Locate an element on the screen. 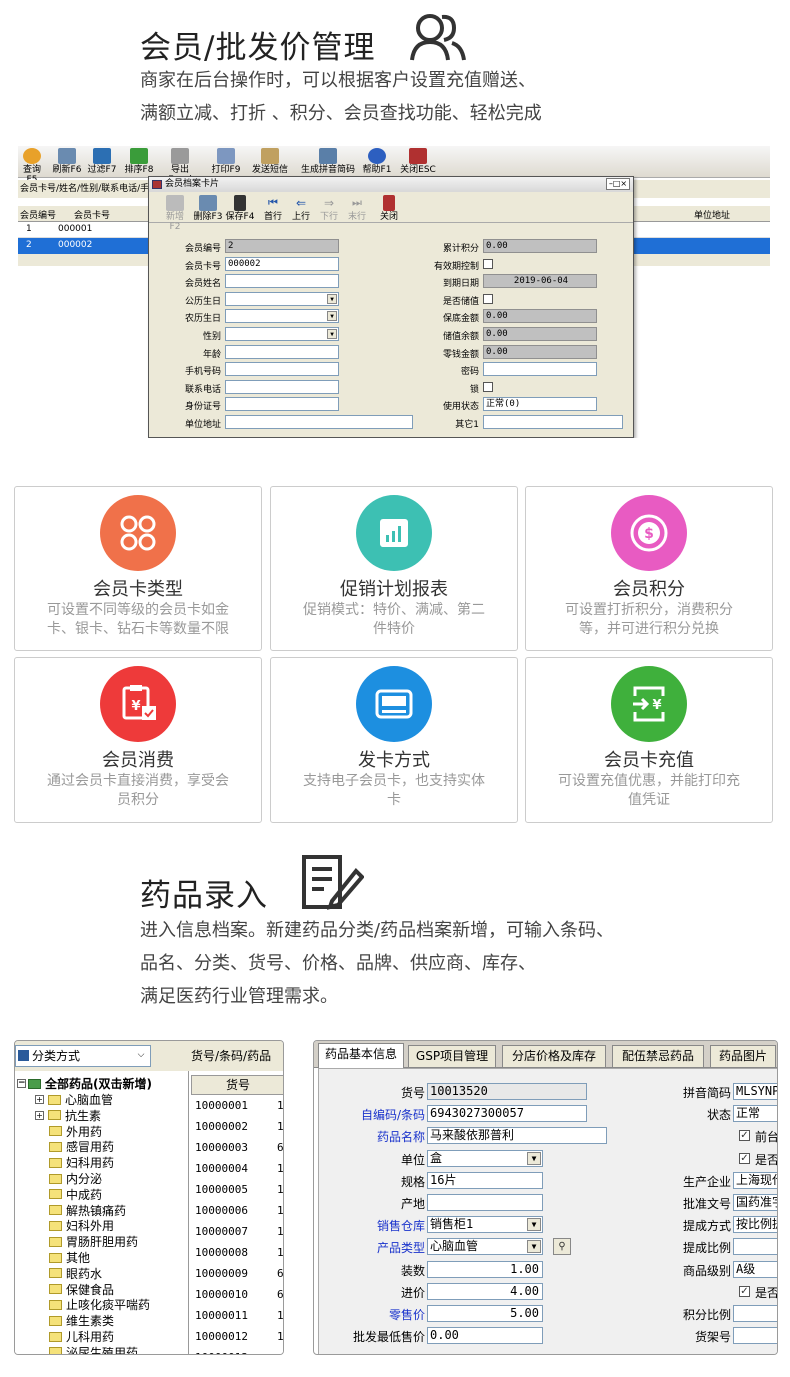  col-address: 单位地址 is located at coordinates (712, 214).